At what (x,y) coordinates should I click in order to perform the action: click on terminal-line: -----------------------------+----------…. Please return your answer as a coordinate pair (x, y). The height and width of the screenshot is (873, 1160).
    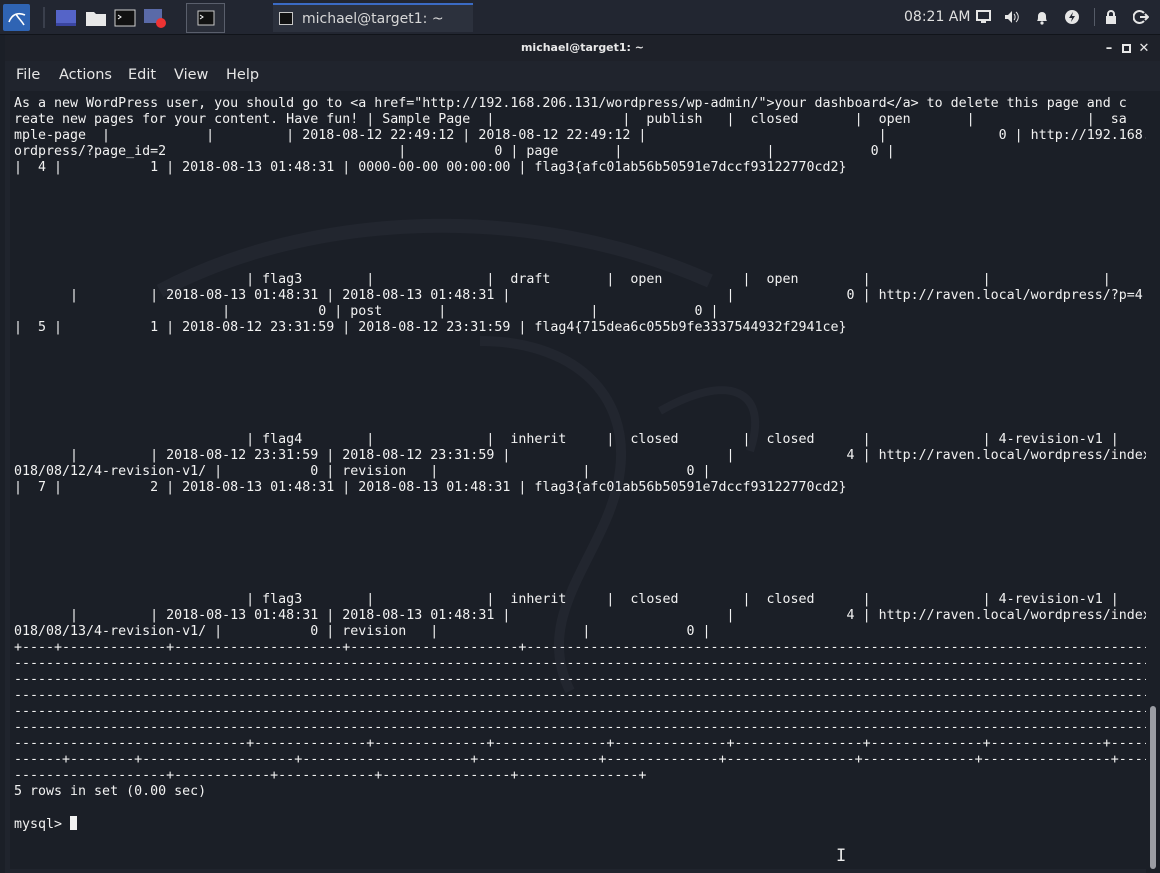
    Looking at the image, I should click on (580, 743).